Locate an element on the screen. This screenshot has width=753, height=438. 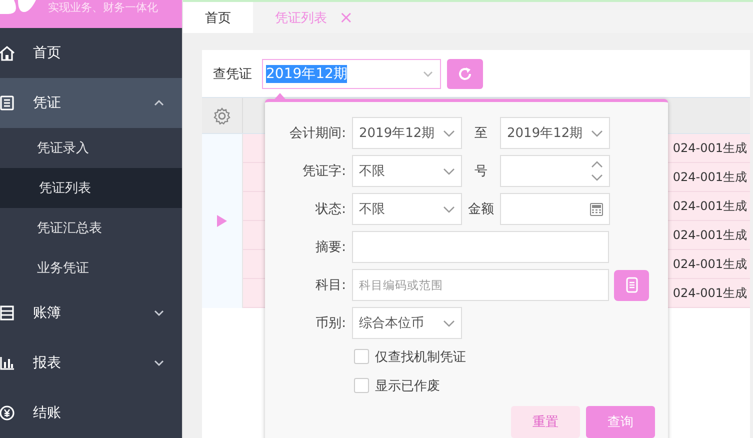
field-label: 凭证字: is located at coordinates (324, 171).